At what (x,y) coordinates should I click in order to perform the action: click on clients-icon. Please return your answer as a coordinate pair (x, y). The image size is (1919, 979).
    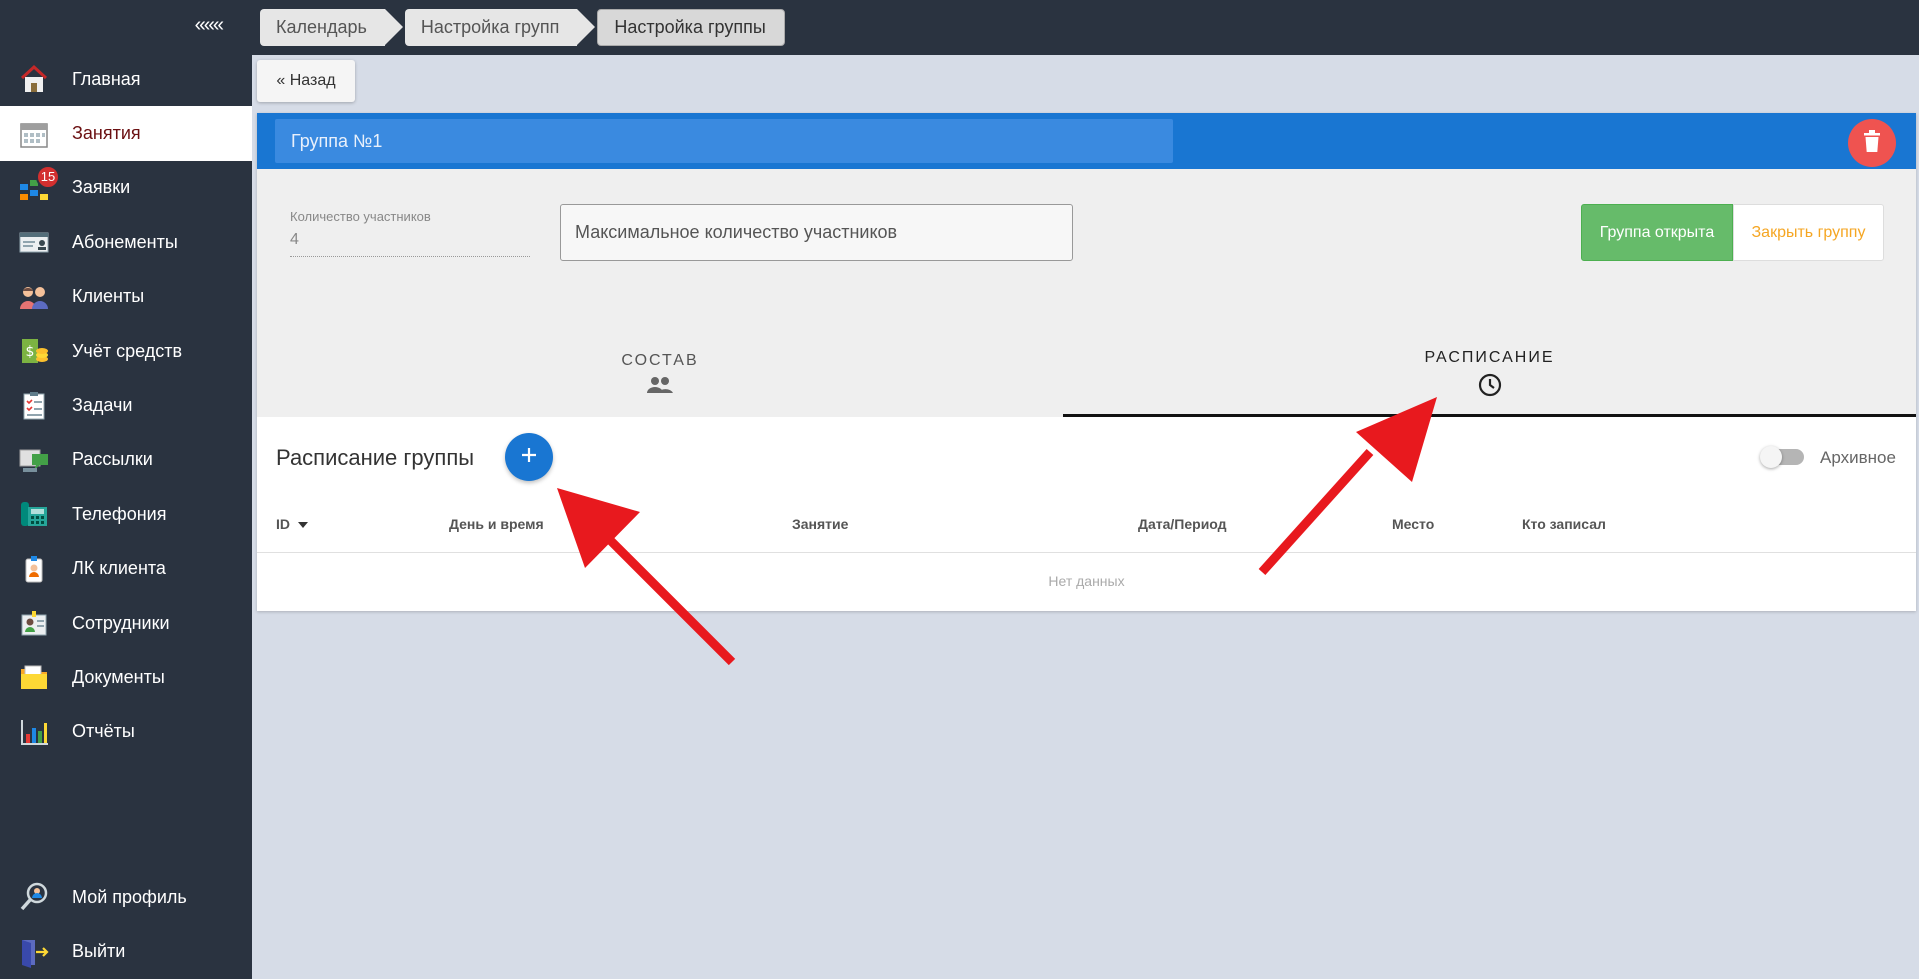
    Looking at the image, I should click on (34, 297).